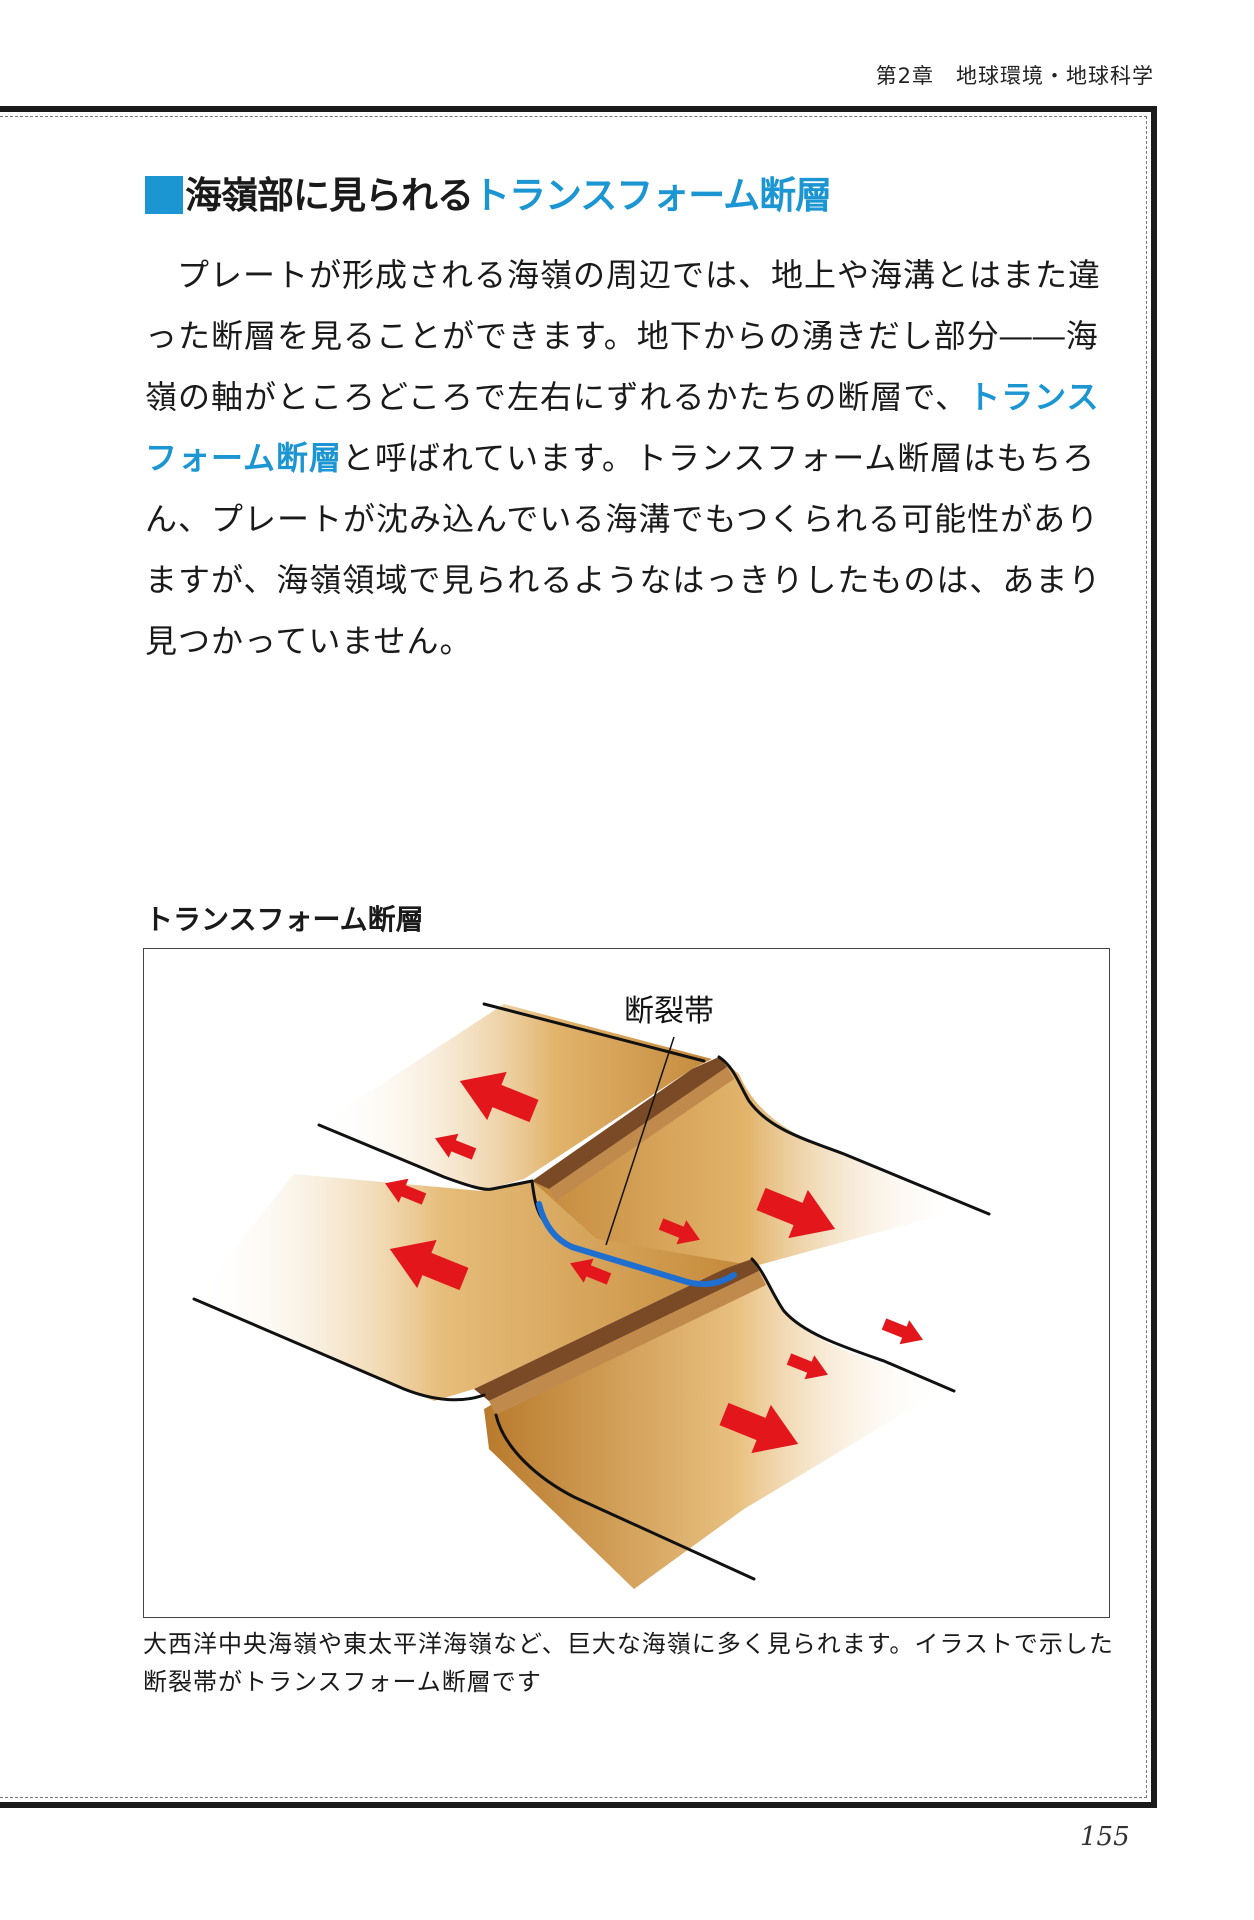 The image size is (1254, 1920). I want to click on running-head: 第2章 地球環境・地球科学, so click(1014, 76).